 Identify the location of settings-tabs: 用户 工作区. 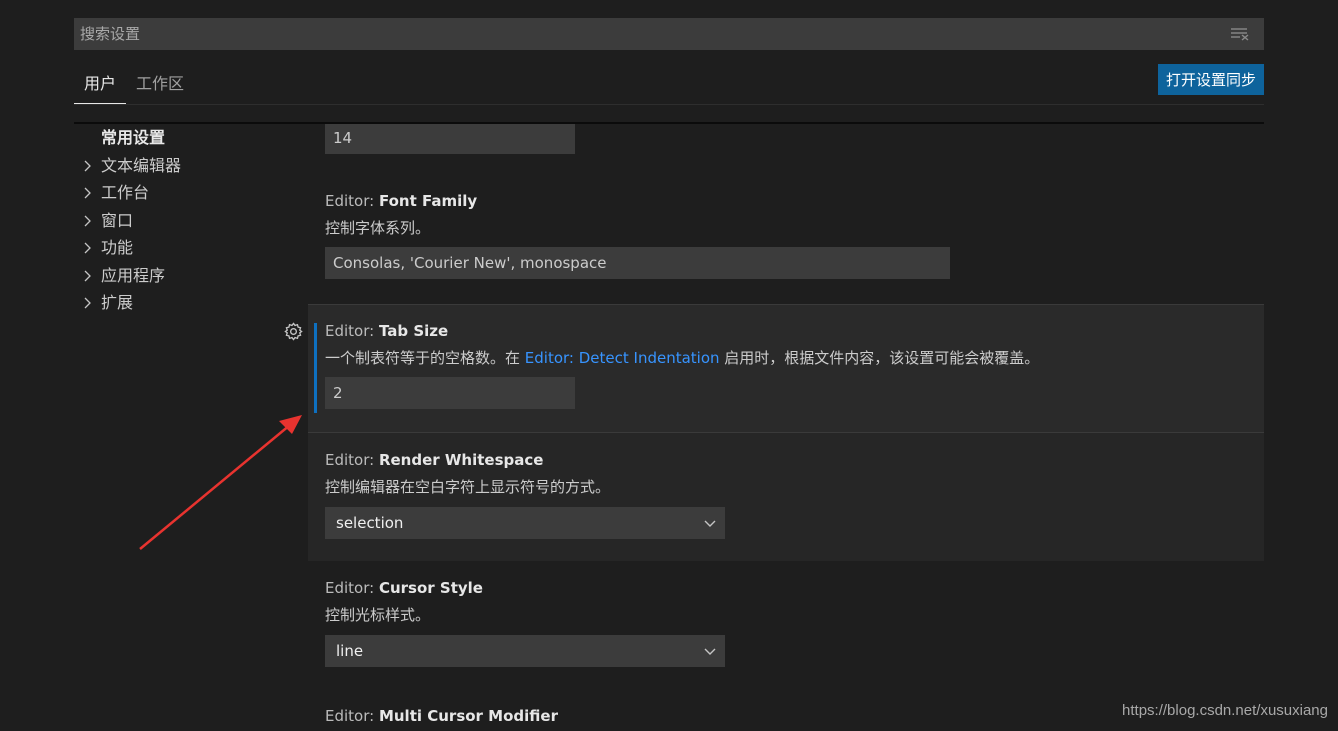
(669, 85).